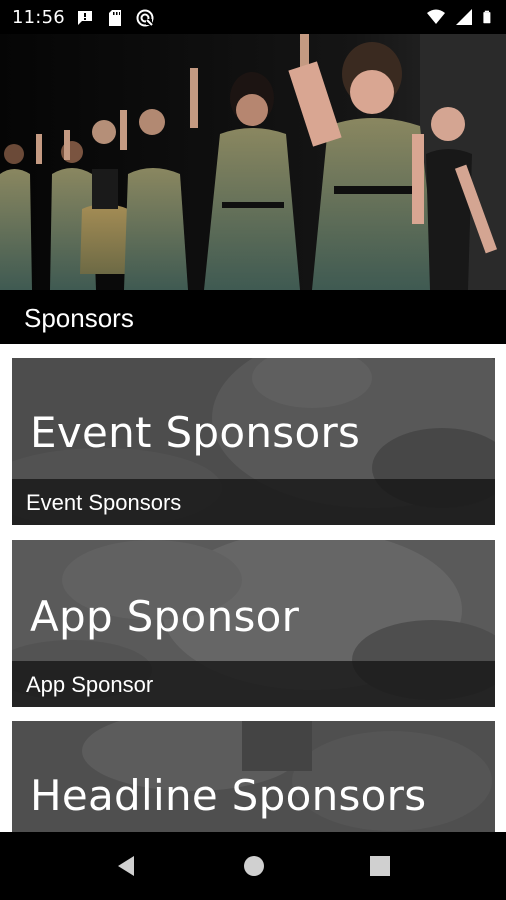 The width and height of the screenshot is (506, 900). What do you see at coordinates (253, 317) in the screenshot?
I see `section-header: Sponsors` at bounding box center [253, 317].